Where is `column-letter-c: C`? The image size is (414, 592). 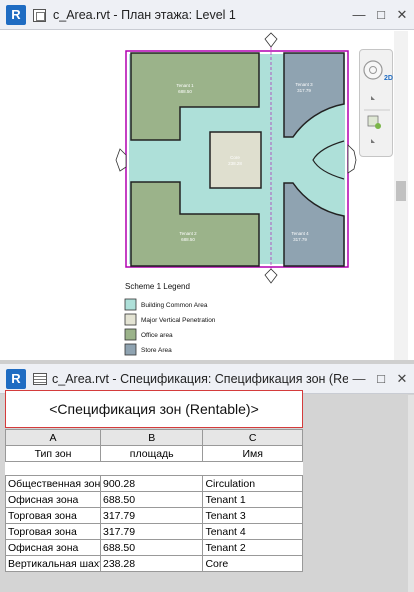
column-letter-c: C is located at coordinates (252, 437).